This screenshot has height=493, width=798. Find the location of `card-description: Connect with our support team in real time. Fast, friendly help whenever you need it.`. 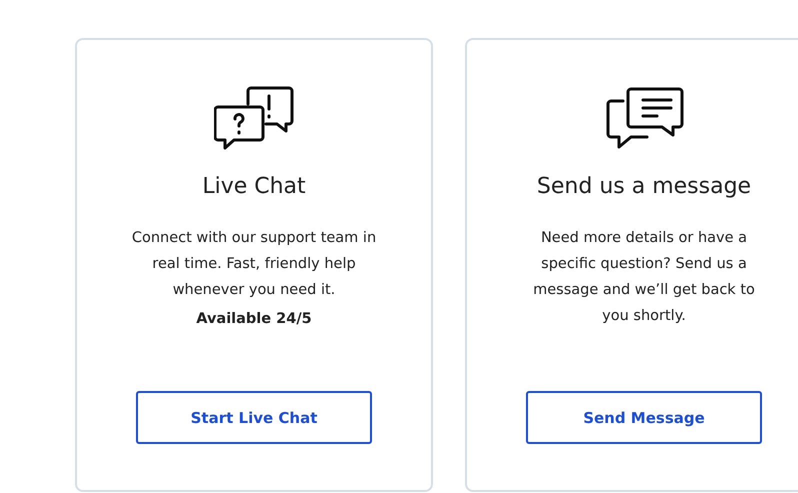

card-description: Connect with our support team in real time. Fast, friendly help whenever you need it. is located at coordinates (254, 264).